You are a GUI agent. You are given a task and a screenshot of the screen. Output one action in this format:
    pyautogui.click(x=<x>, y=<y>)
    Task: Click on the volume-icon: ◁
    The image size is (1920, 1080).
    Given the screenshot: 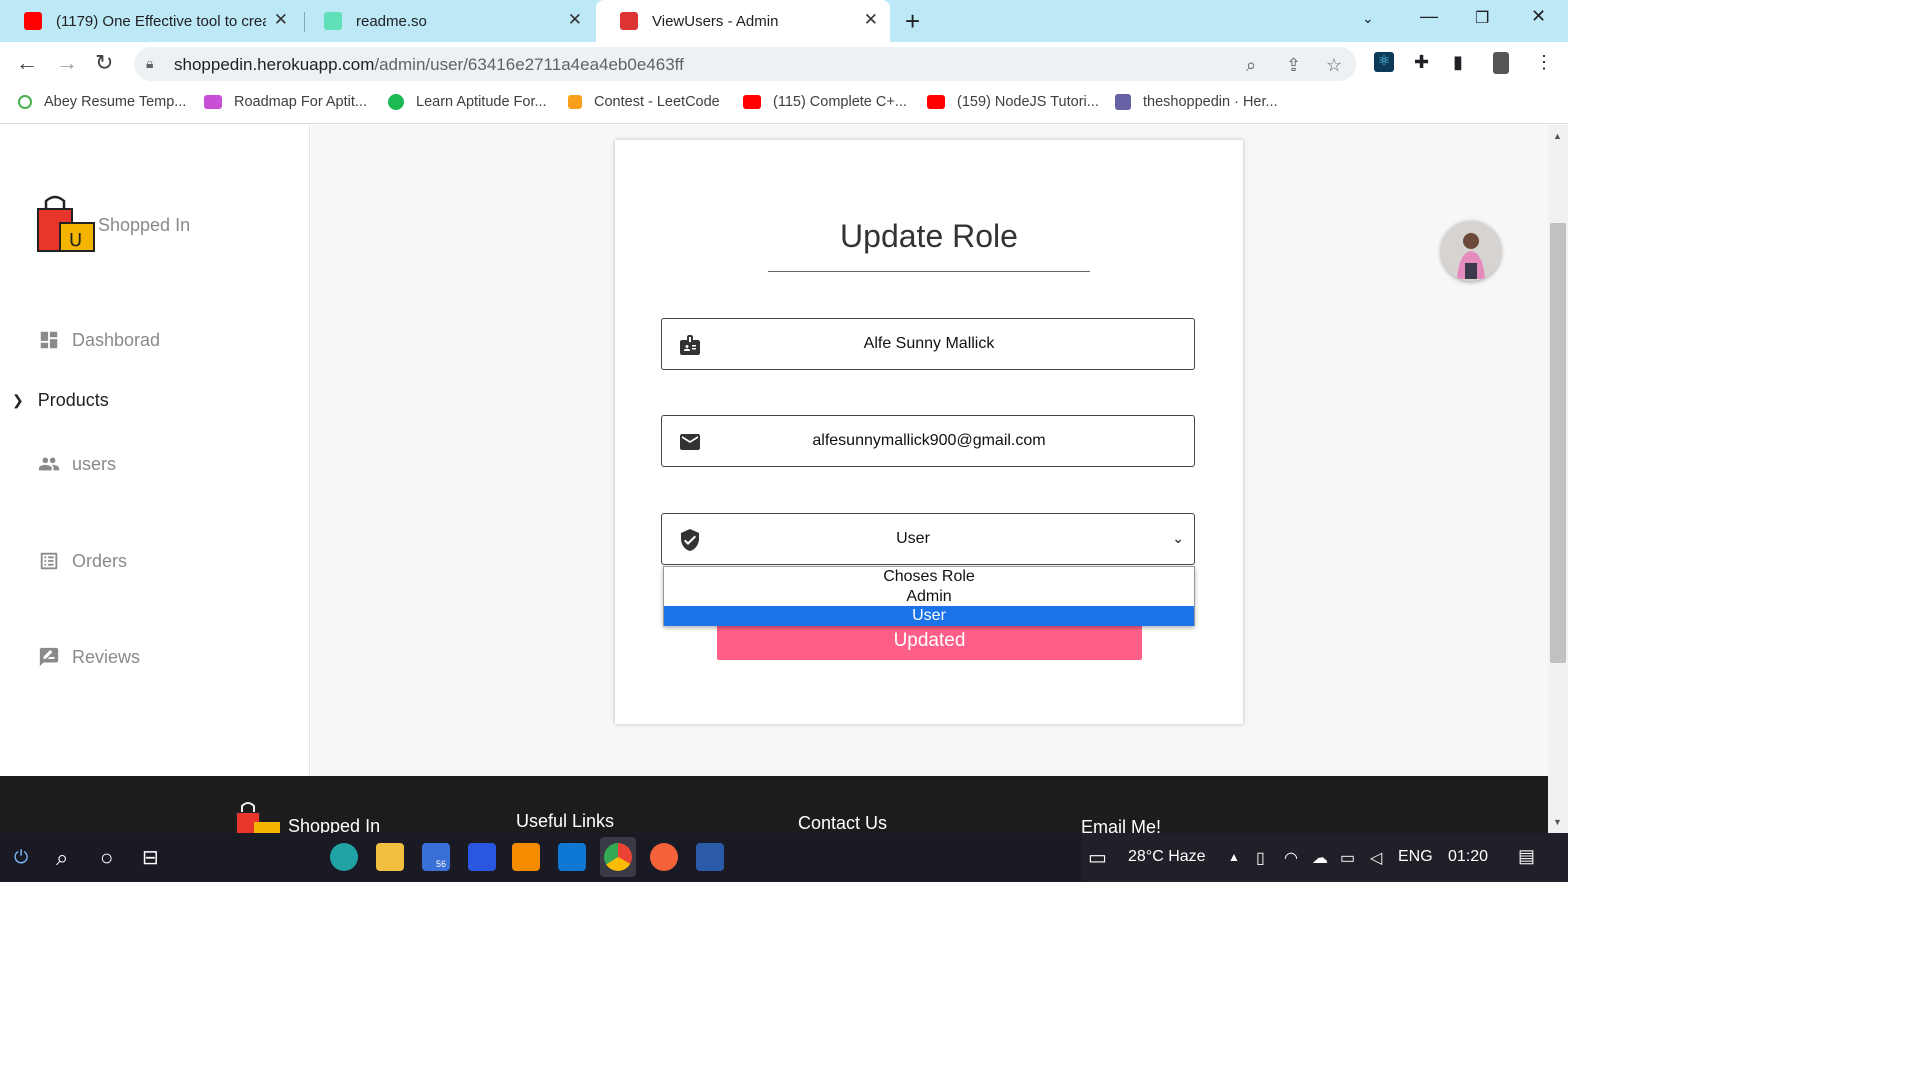 What is the action you would take?
    pyautogui.click(x=1376, y=858)
    